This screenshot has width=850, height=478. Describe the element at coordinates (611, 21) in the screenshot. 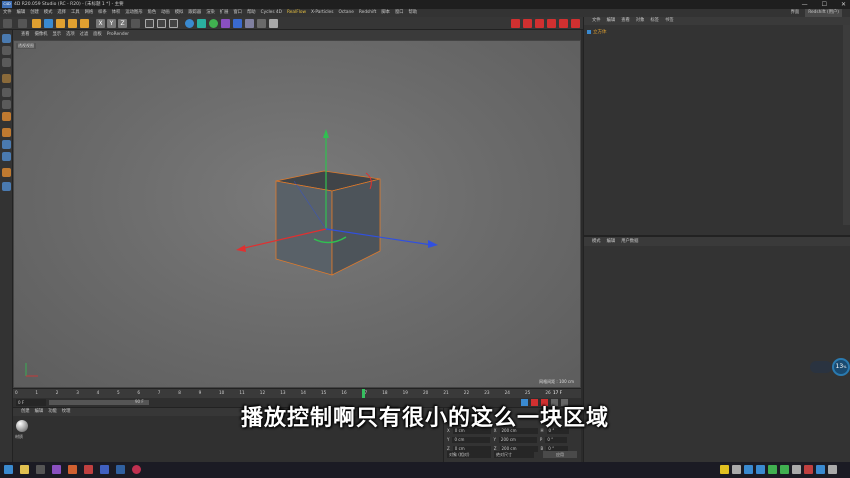

I see `object-menu-item: 编辑` at that location.